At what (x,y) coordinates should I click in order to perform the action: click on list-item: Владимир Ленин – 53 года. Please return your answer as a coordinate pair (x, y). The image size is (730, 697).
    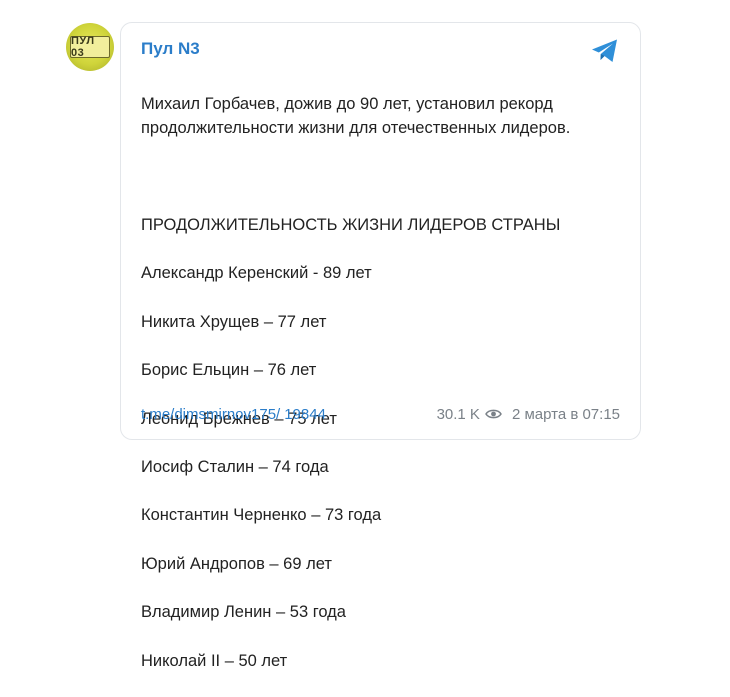
    Looking at the image, I should click on (243, 612).